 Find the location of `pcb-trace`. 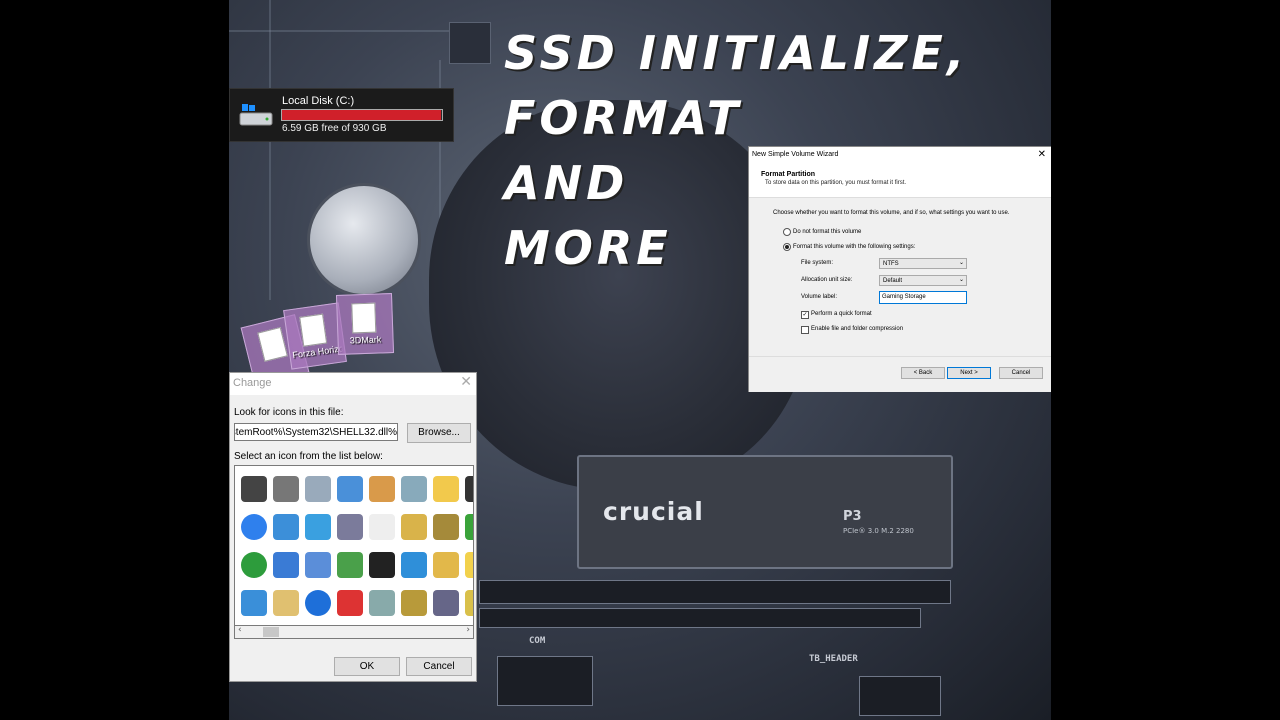

pcb-trace is located at coordinates (270, 150).